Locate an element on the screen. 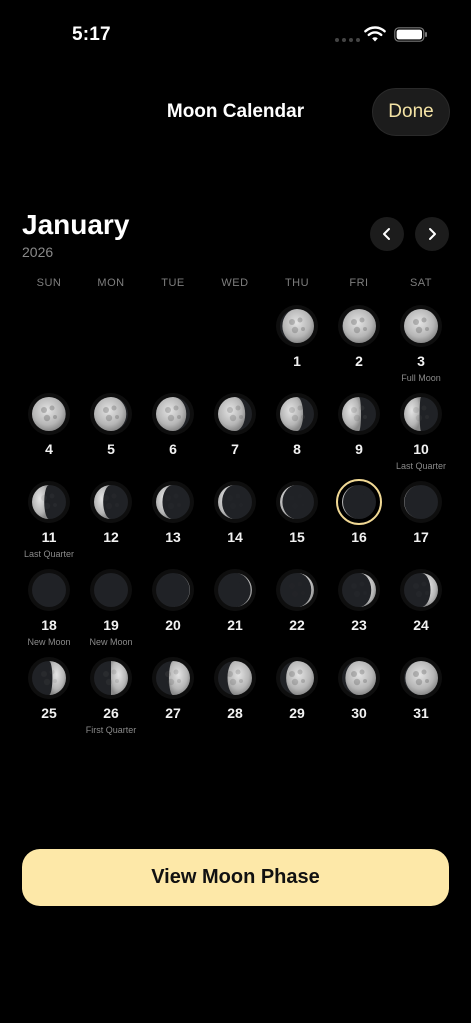 This screenshot has height=1023, width=471. day-cell: 21 is located at coordinates (235, 613).